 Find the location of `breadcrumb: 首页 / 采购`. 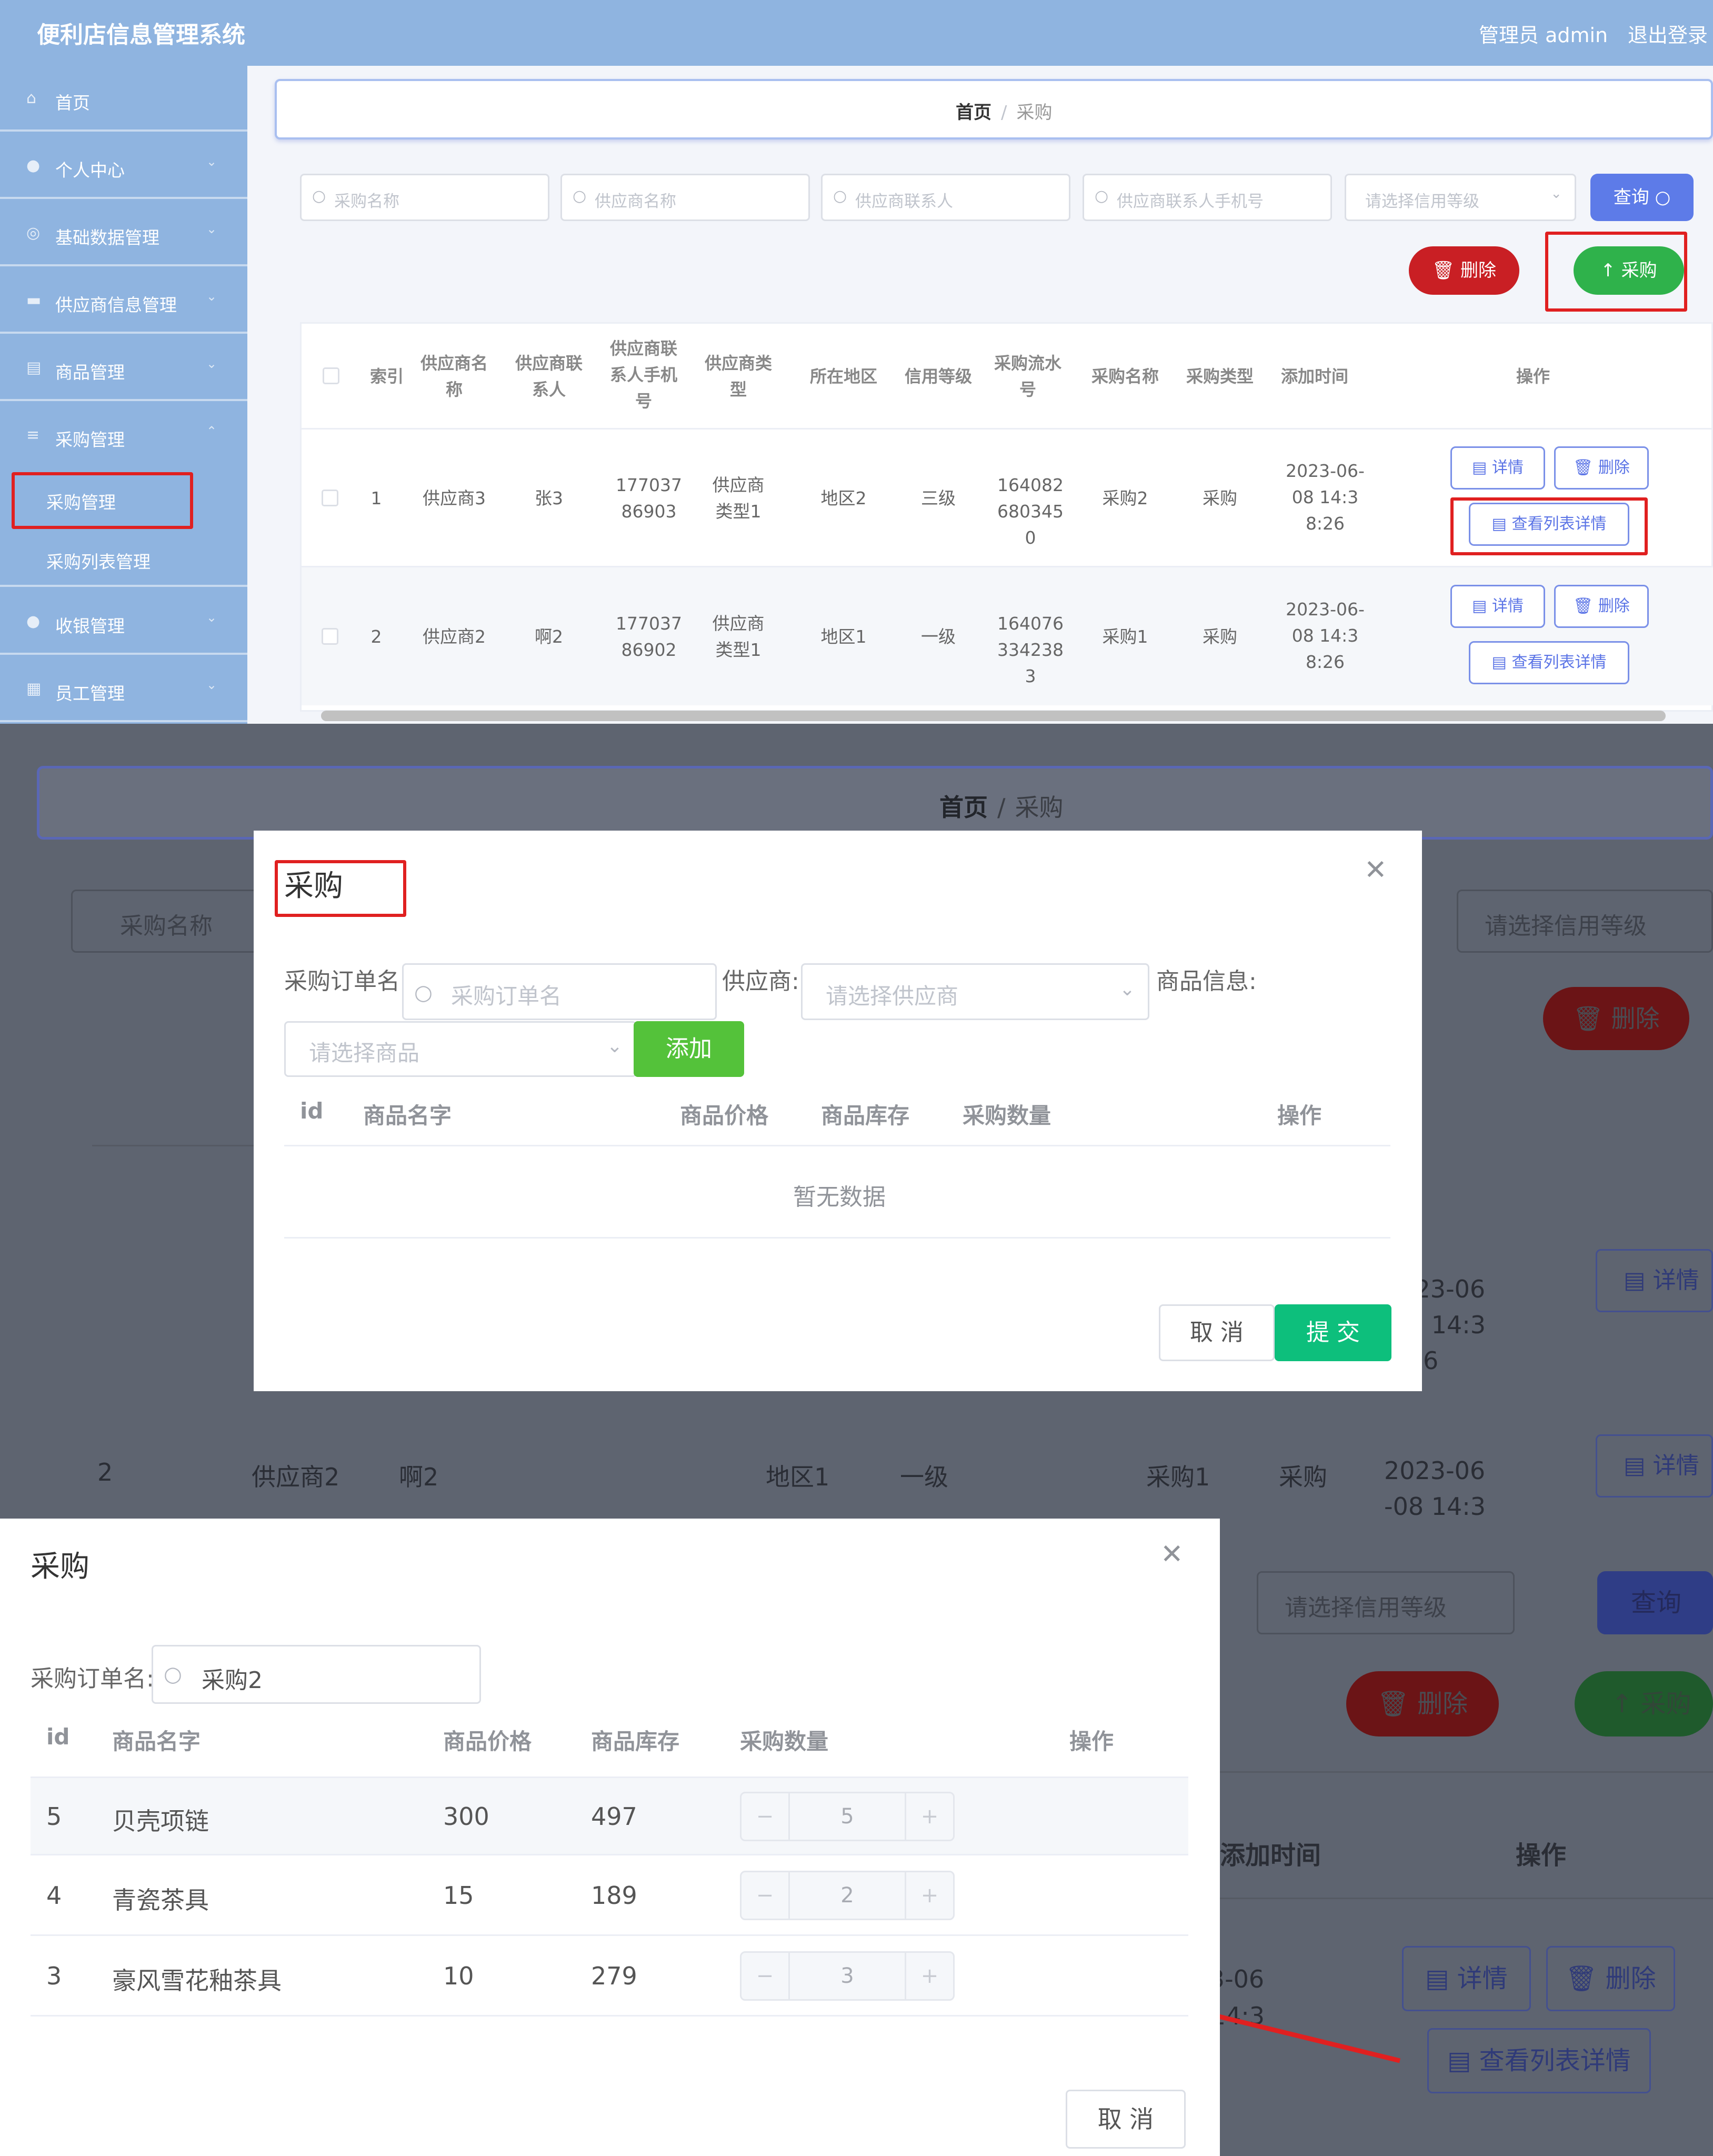

breadcrumb: 首页 / 采购 is located at coordinates (1001, 805).